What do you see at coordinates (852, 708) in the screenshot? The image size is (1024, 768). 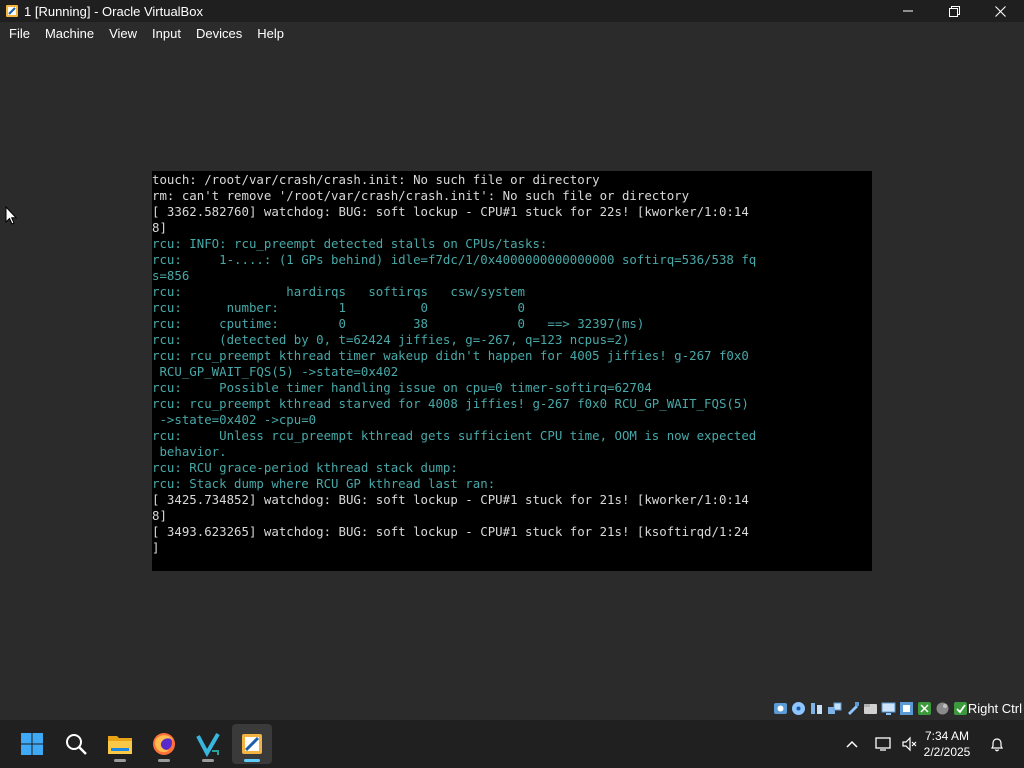 I see `usb-icon` at bounding box center [852, 708].